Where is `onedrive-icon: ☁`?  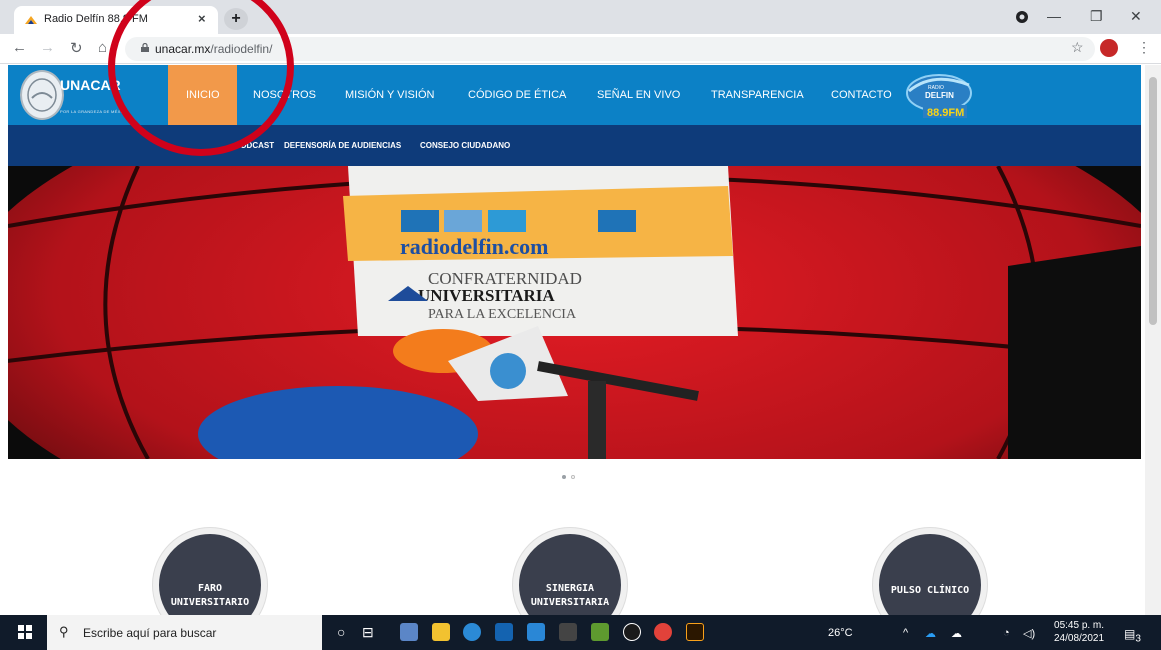 onedrive-icon: ☁ is located at coordinates (930, 633).